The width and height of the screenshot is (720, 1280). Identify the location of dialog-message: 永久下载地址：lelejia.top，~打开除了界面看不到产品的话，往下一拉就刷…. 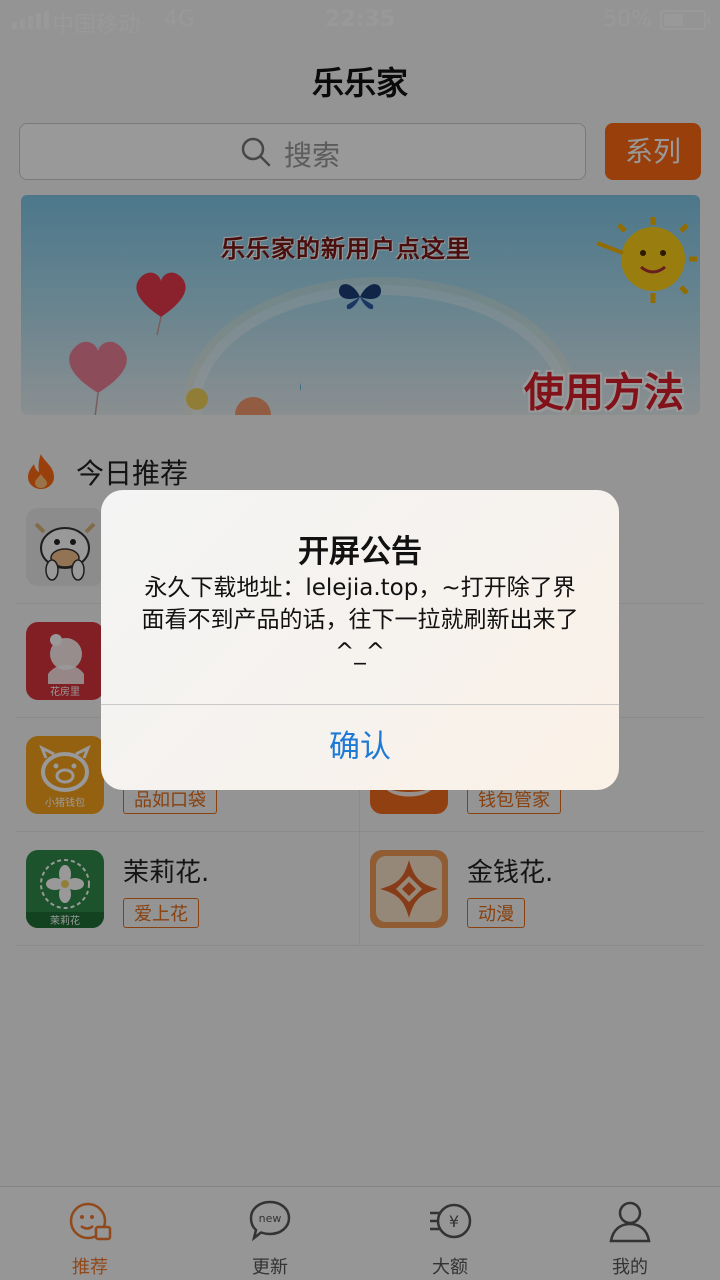
(360, 620).